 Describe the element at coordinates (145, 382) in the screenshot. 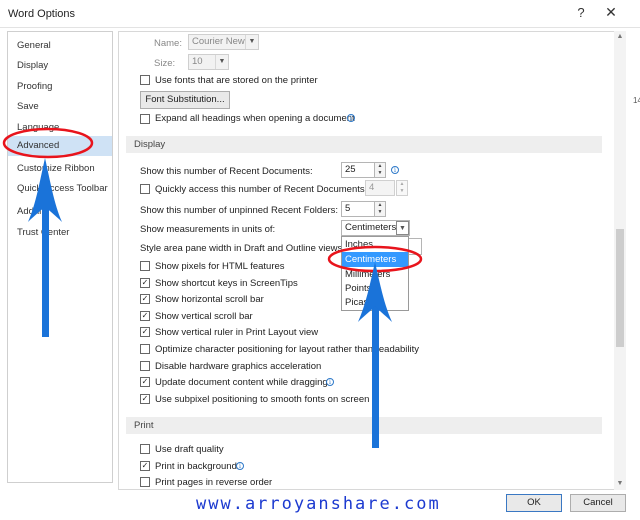

I see `update-content-dragging-checkbox: ✓` at that location.